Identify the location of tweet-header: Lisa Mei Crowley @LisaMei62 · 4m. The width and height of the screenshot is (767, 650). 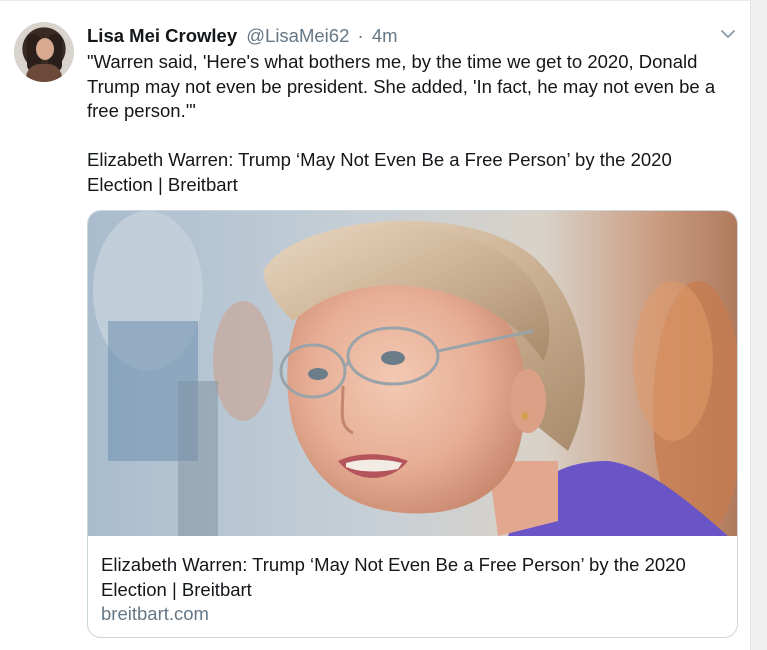
(242, 36).